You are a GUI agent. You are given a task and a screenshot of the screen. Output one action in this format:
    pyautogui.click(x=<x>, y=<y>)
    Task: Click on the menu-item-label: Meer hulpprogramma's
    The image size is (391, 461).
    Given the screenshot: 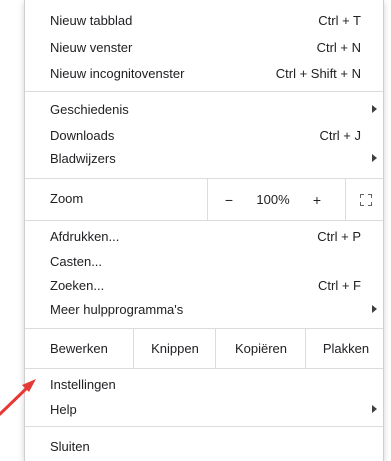 What is the action you would take?
    pyautogui.click(x=117, y=309)
    